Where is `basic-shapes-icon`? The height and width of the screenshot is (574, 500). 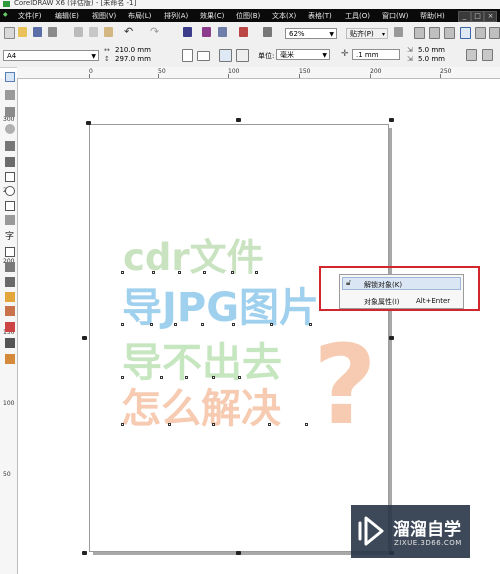
basic-shapes-icon is located at coordinates (10, 220).